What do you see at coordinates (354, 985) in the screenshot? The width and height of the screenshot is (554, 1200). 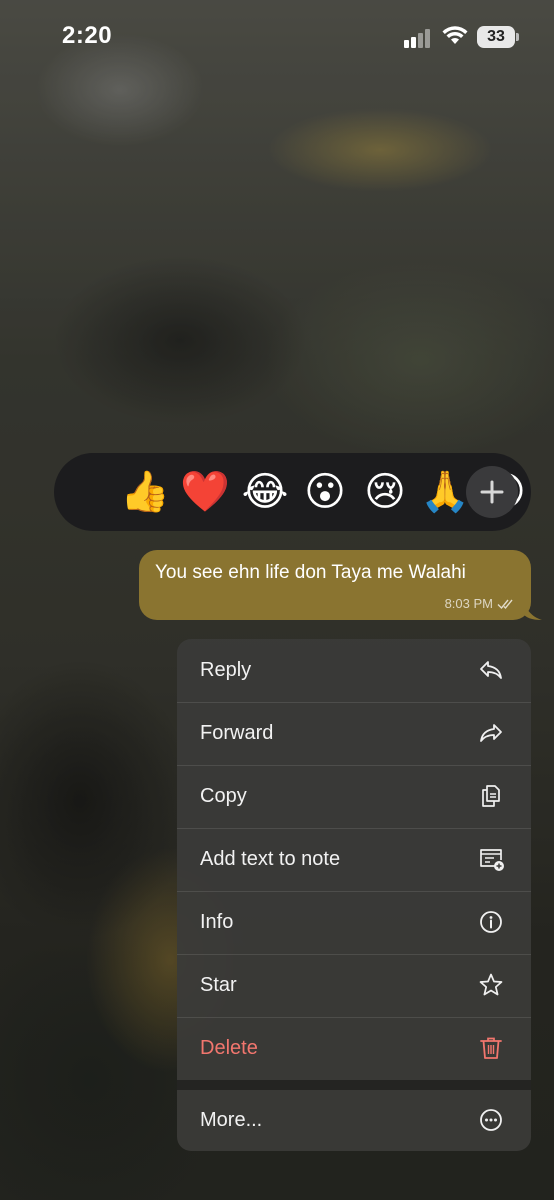 I see `menu-item-star: Star` at bounding box center [354, 985].